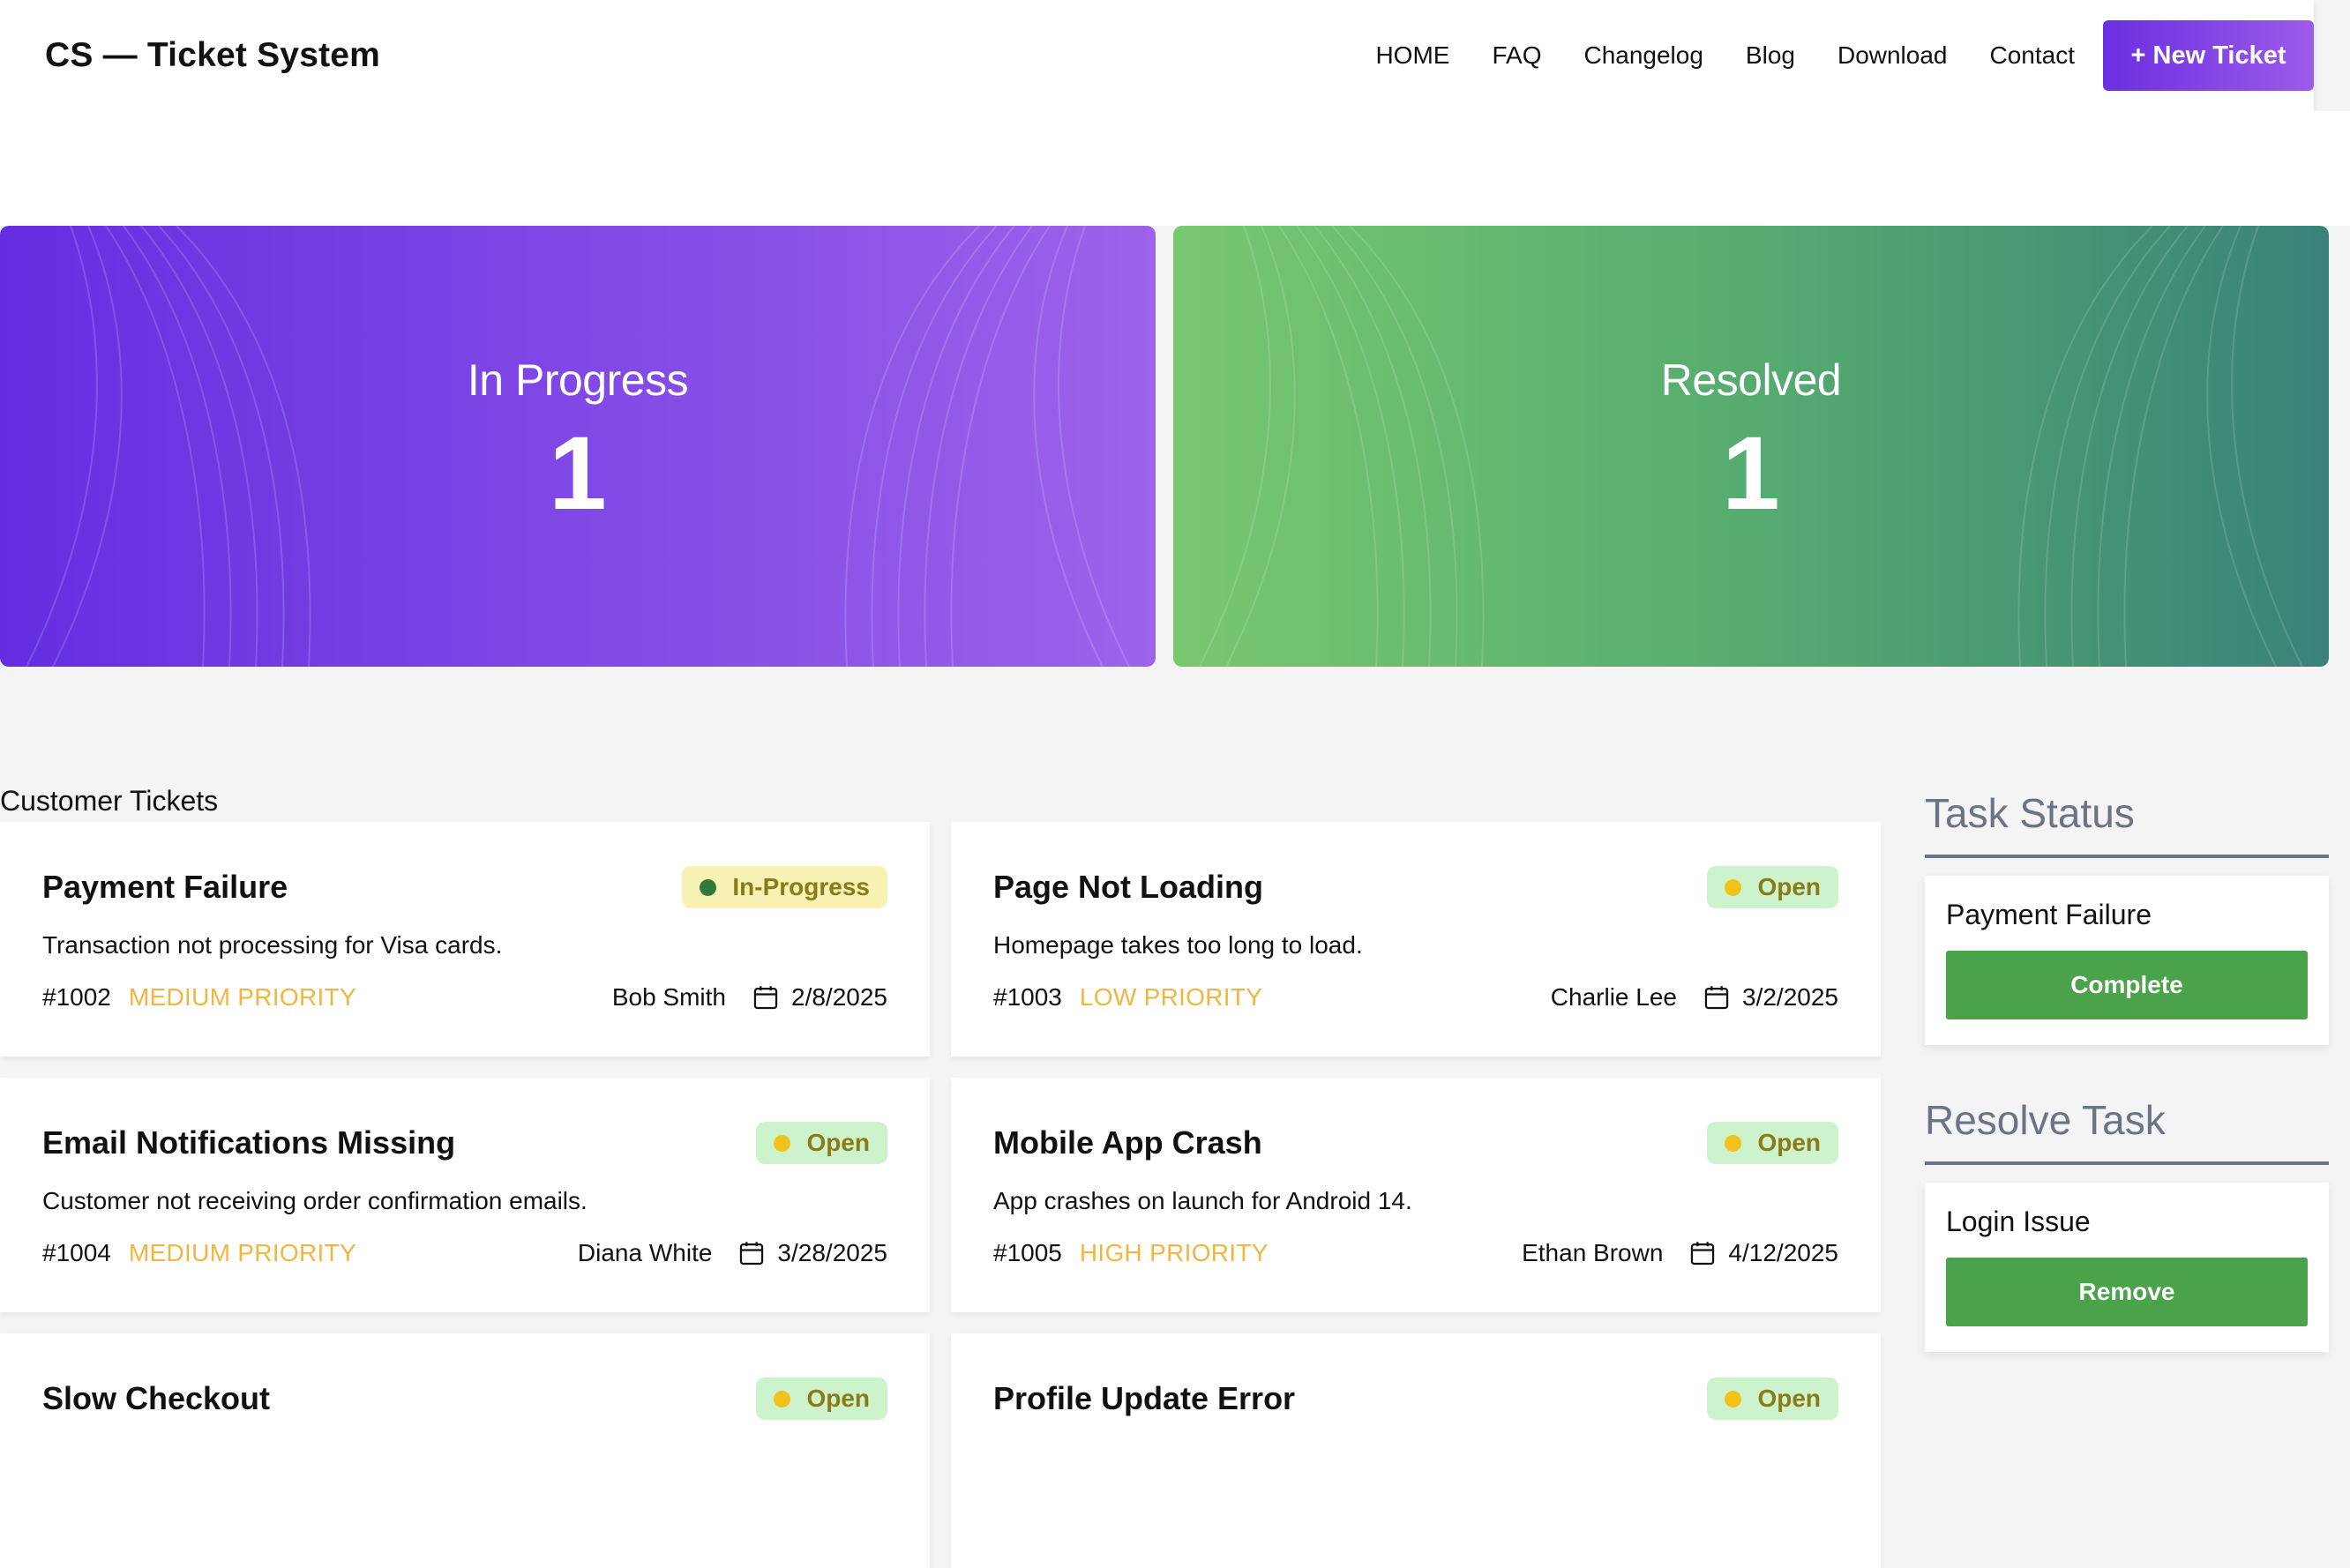  What do you see at coordinates (1128, 887) in the screenshot?
I see `ticket-title: Page Not Loading` at bounding box center [1128, 887].